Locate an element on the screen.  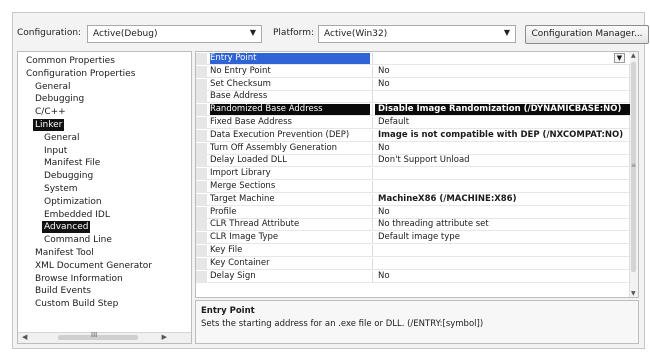
property-value: Default image type is located at coordinates (502, 237).